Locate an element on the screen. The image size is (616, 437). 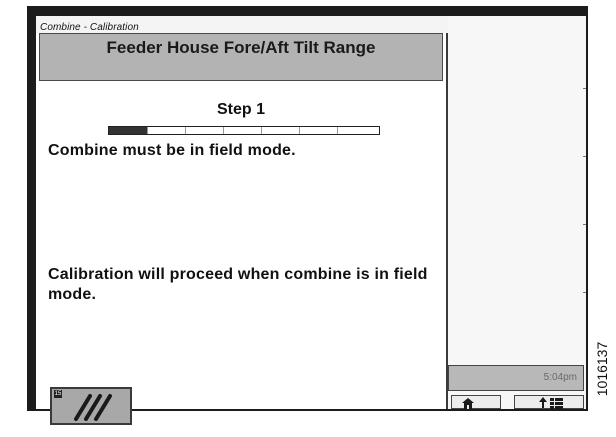
up-arrow-menu-icon is located at coordinates (551, 403).